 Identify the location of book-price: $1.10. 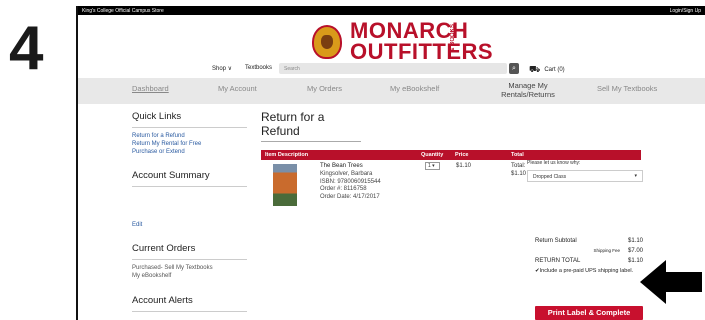
(464, 166).